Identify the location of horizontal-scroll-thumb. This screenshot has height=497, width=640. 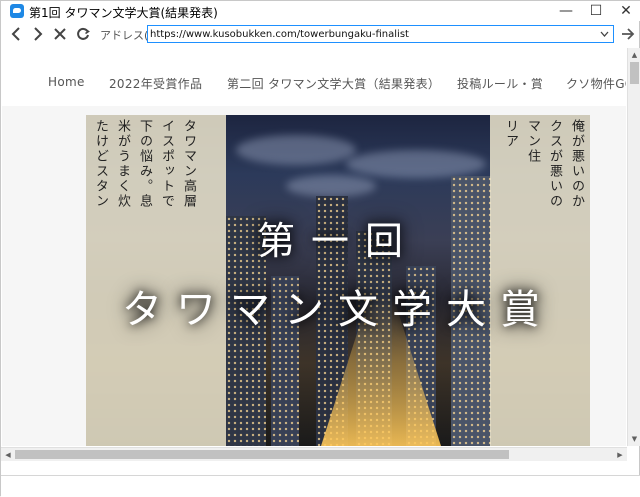
(262, 454).